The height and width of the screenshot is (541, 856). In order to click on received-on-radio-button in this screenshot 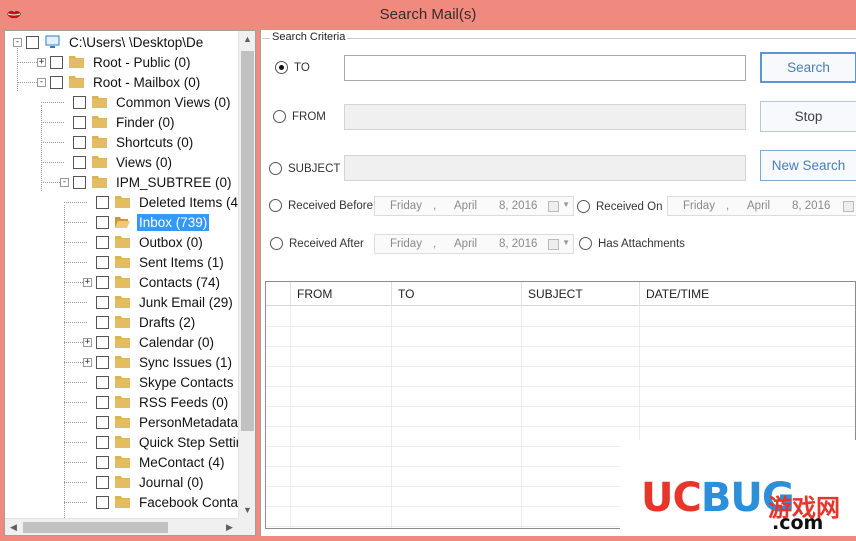, I will do `click(583, 206)`.